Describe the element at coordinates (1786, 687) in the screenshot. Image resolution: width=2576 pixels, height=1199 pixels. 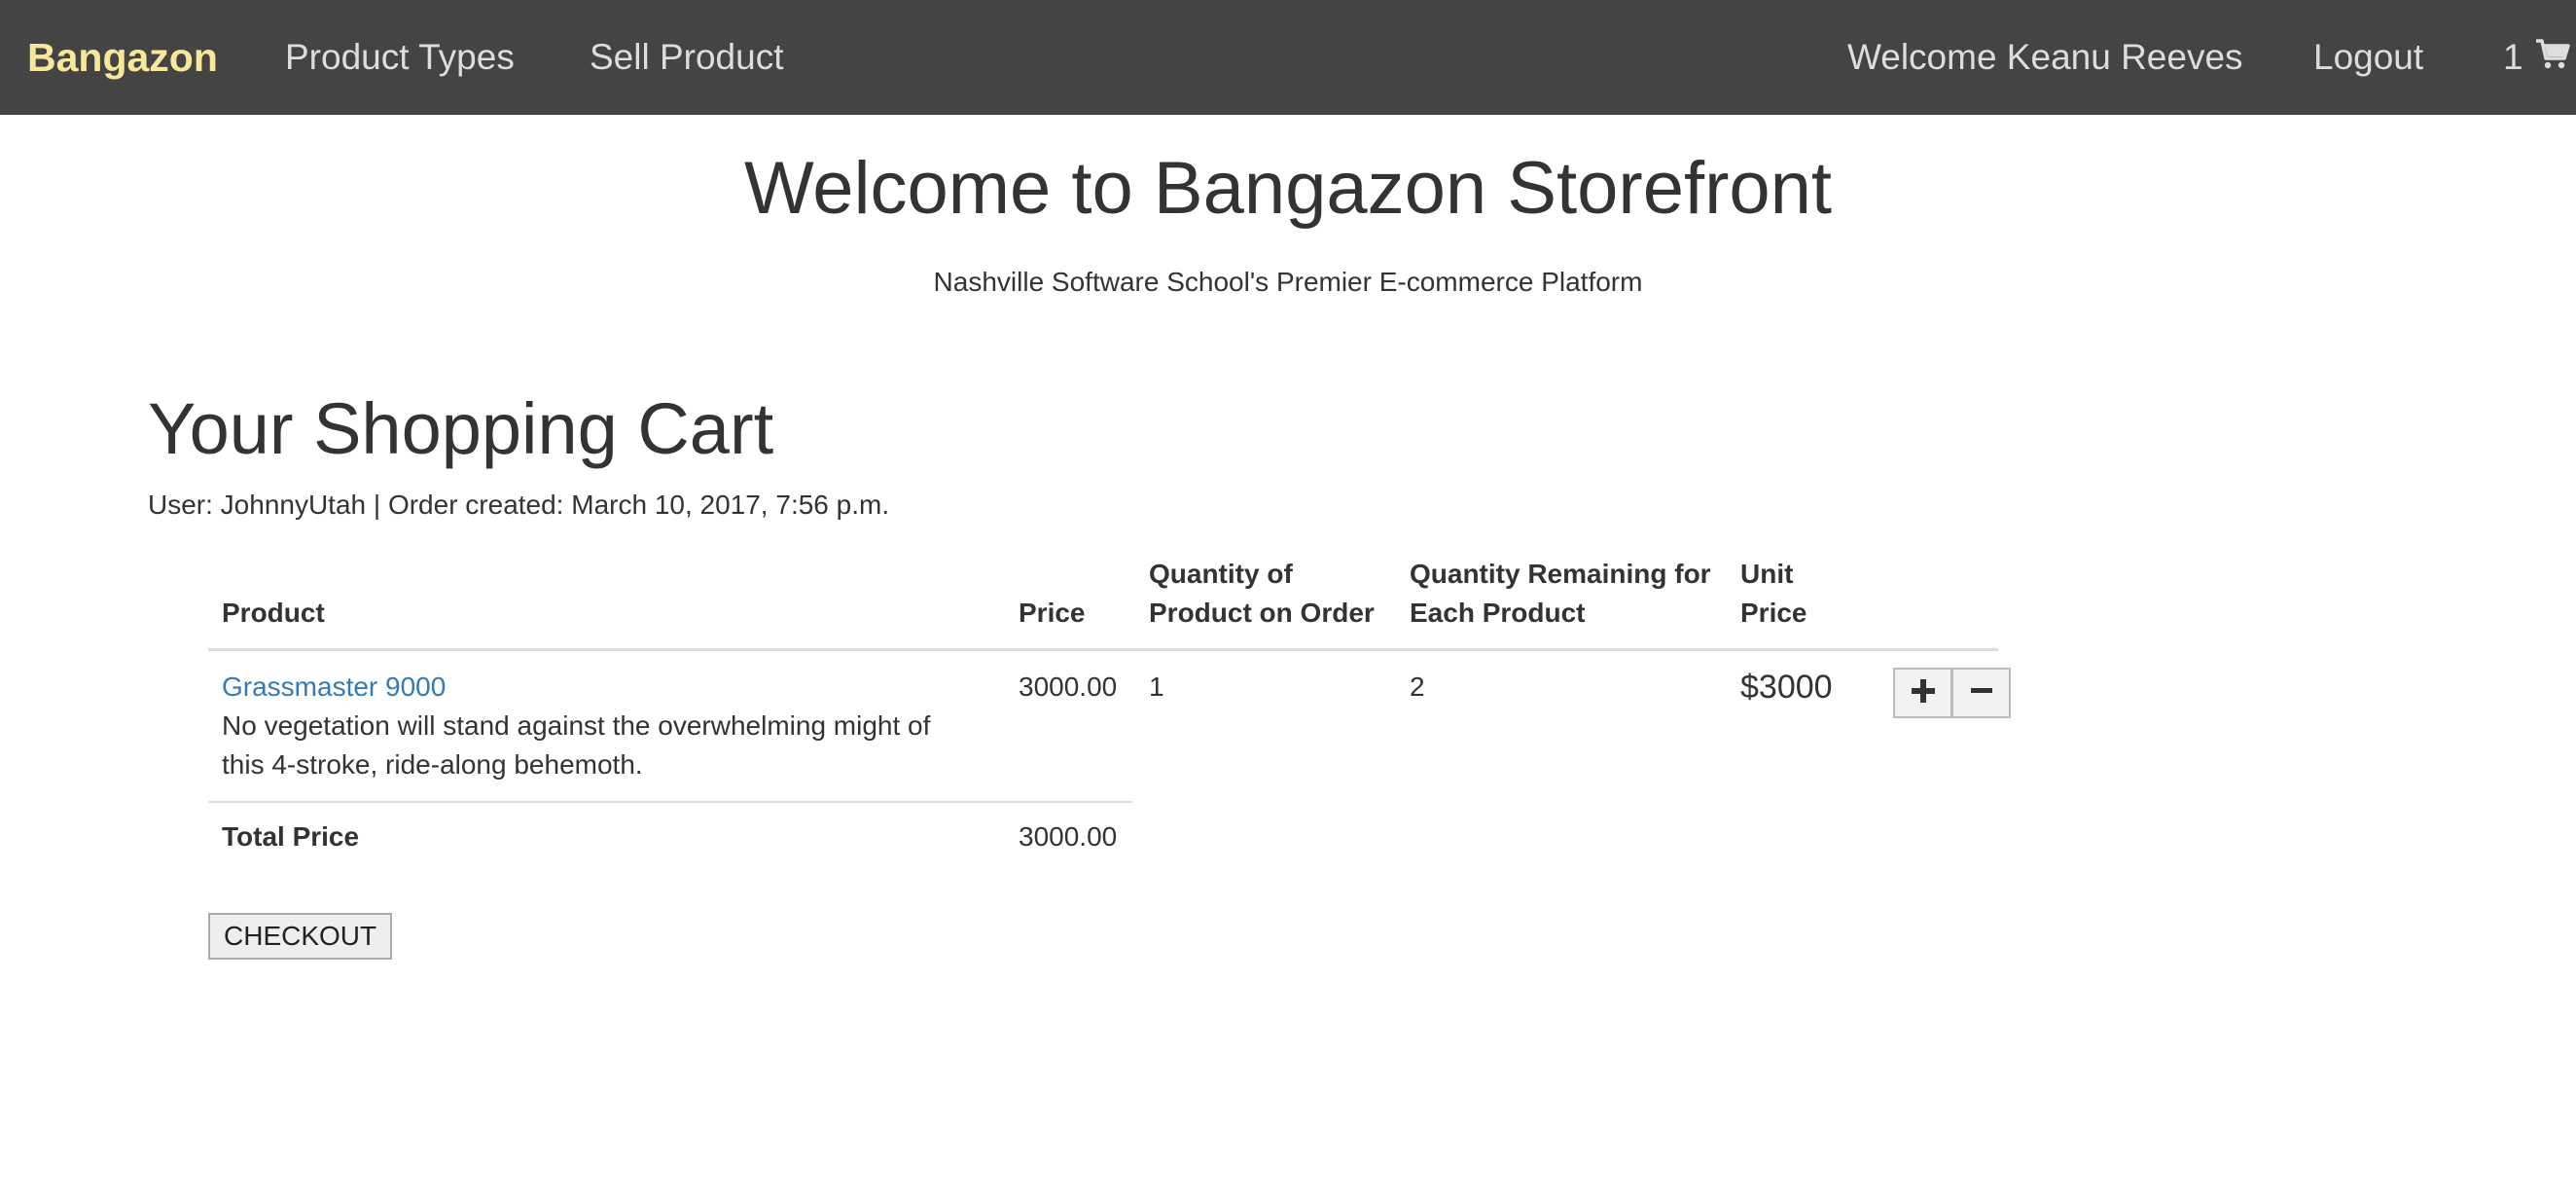
I see `unit-price: $3000` at that location.